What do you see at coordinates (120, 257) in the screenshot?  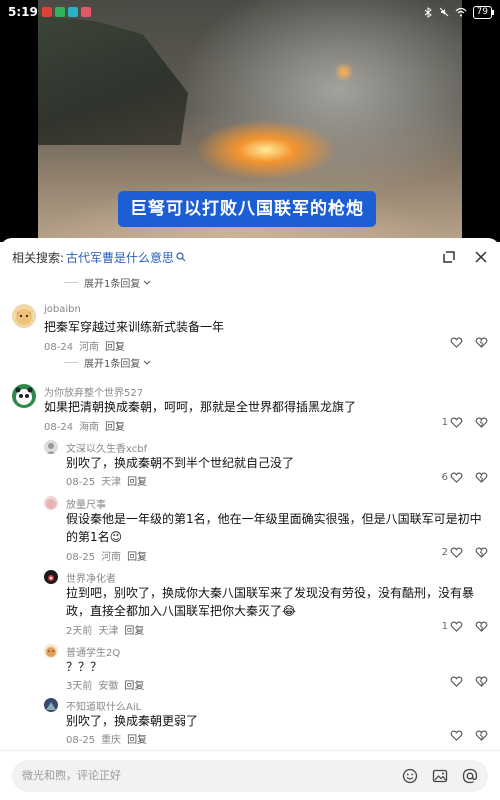 I see `related-search-link: 古代军曹是什么意思` at bounding box center [120, 257].